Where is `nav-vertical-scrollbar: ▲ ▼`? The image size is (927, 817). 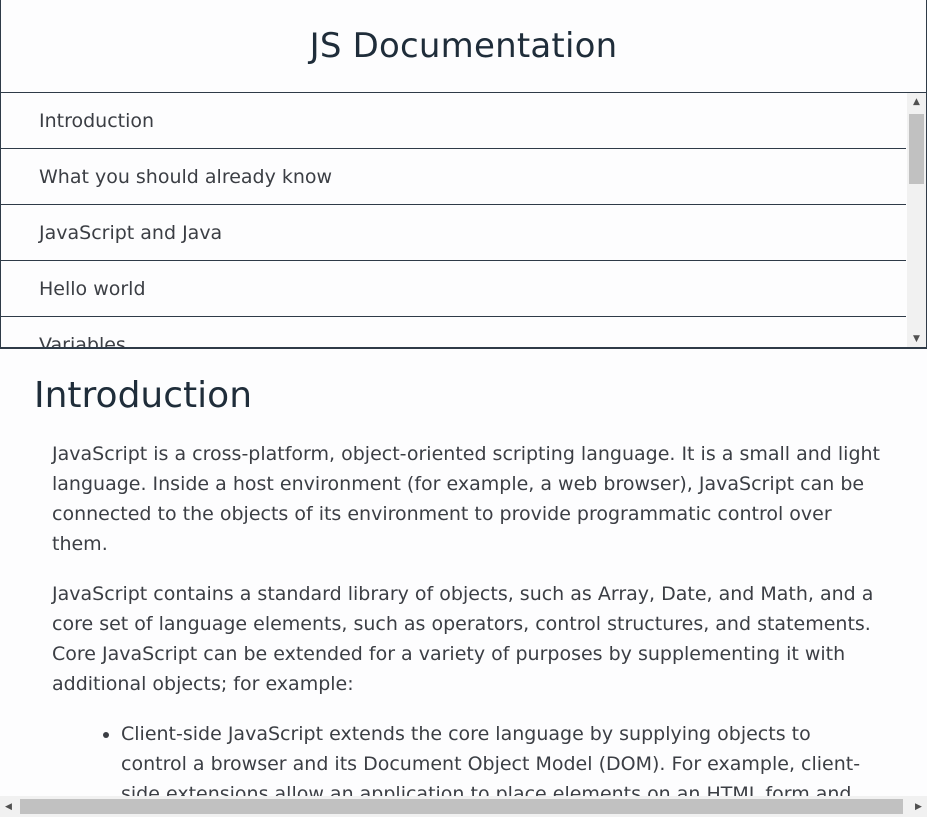 nav-vertical-scrollbar: ▲ ▼ is located at coordinates (916, 220).